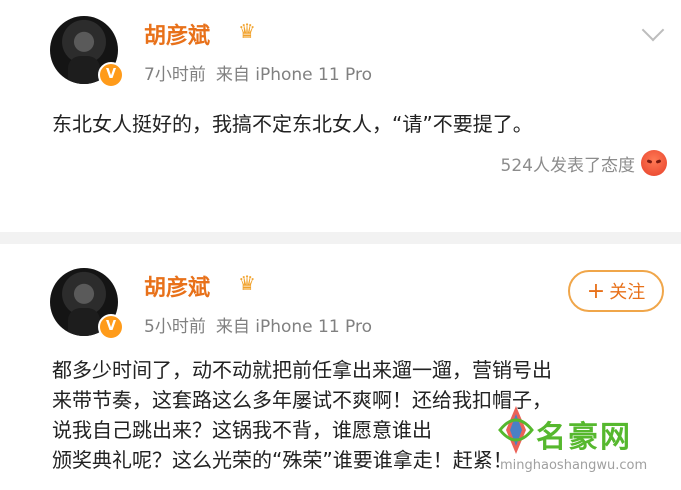 The width and height of the screenshot is (681, 490). Describe the element at coordinates (302, 370) in the screenshot. I see `post-text-line: 都多少时间了，动不动就把前任拿出来遛一遛，营销号出` at that location.